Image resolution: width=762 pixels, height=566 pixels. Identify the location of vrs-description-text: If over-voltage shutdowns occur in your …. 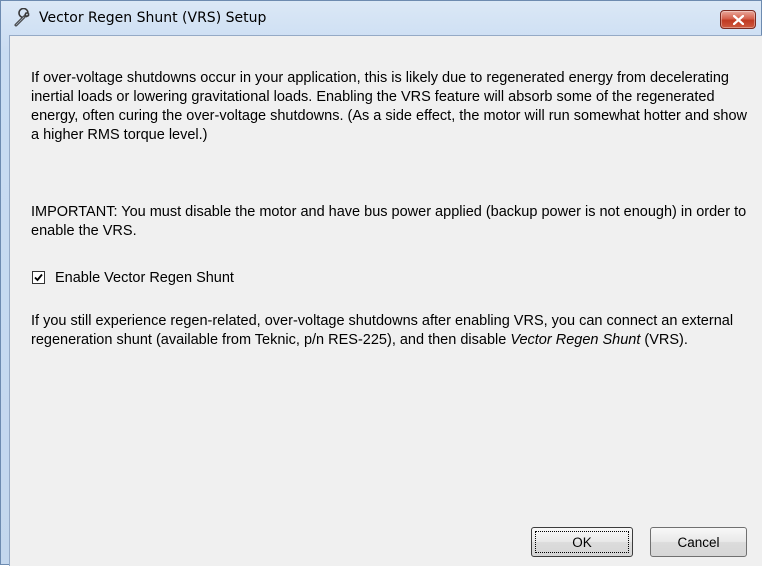
(389, 106).